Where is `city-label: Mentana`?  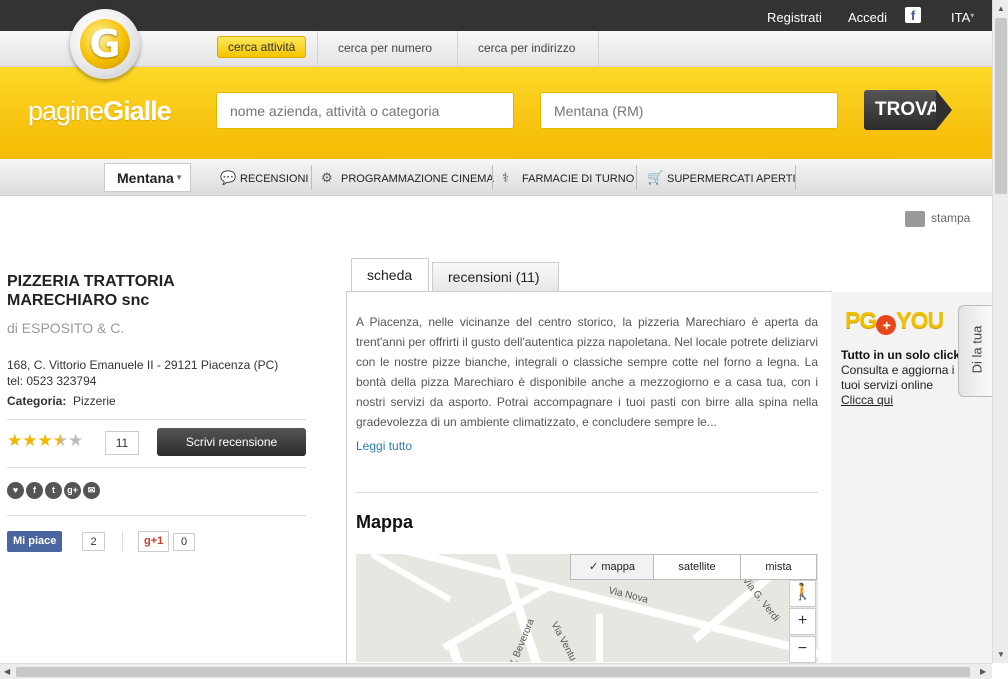 city-label: Mentana is located at coordinates (145, 178).